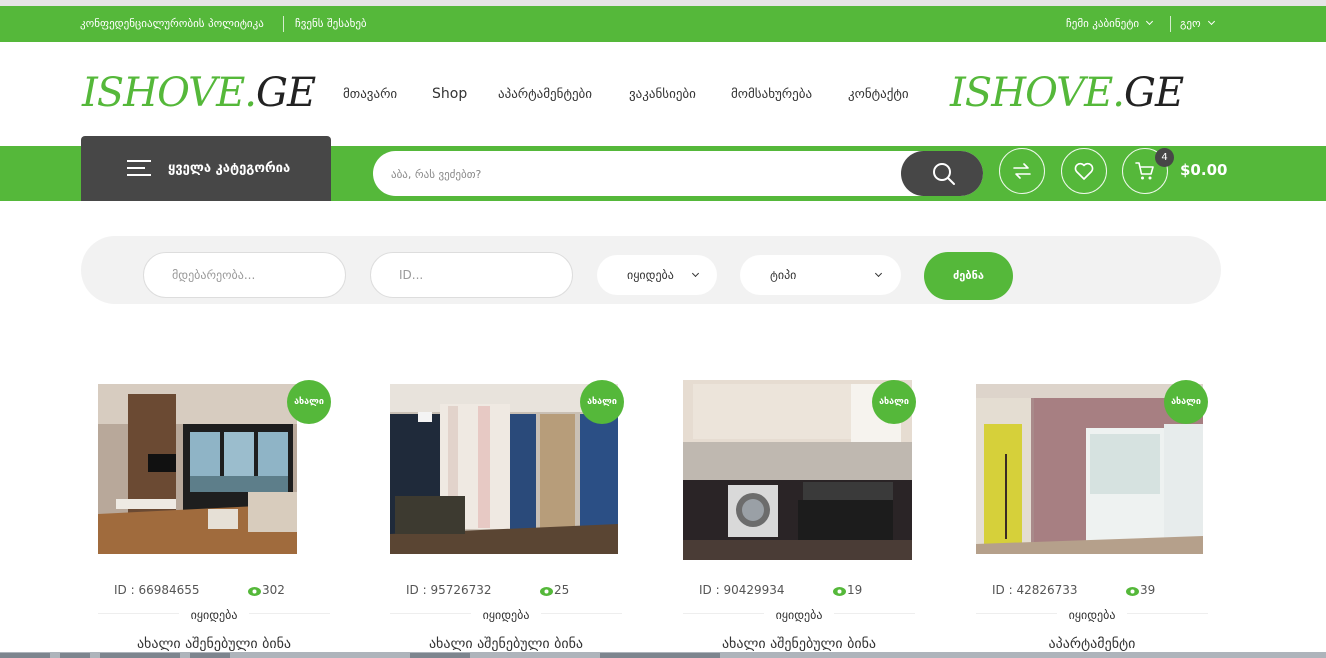  I want to click on nav-item-shop: Shop, so click(449, 94).